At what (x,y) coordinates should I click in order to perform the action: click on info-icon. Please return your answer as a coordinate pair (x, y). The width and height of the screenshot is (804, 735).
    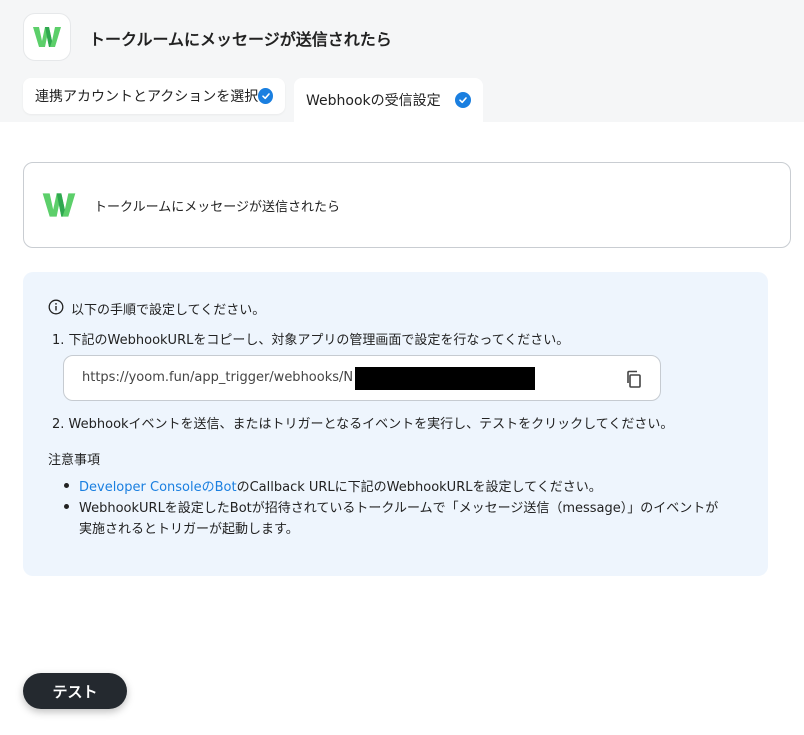
    Looking at the image, I should click on (56, 307).